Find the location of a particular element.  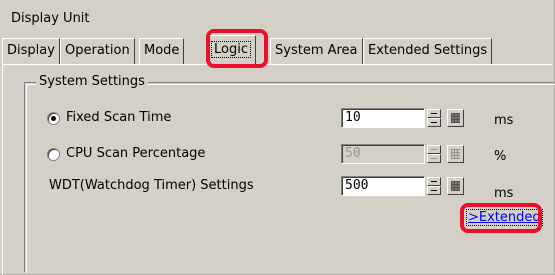

logic-tab-highlight is located at coordinates (237, 48).